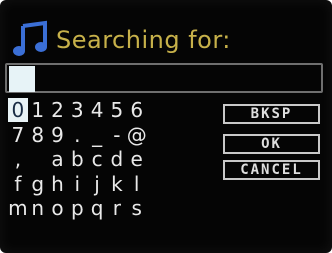 This screenshot has height=253, width=332. Describe the element at coordinates (137, 184) in the screenshot. I see `key: l` at that location.